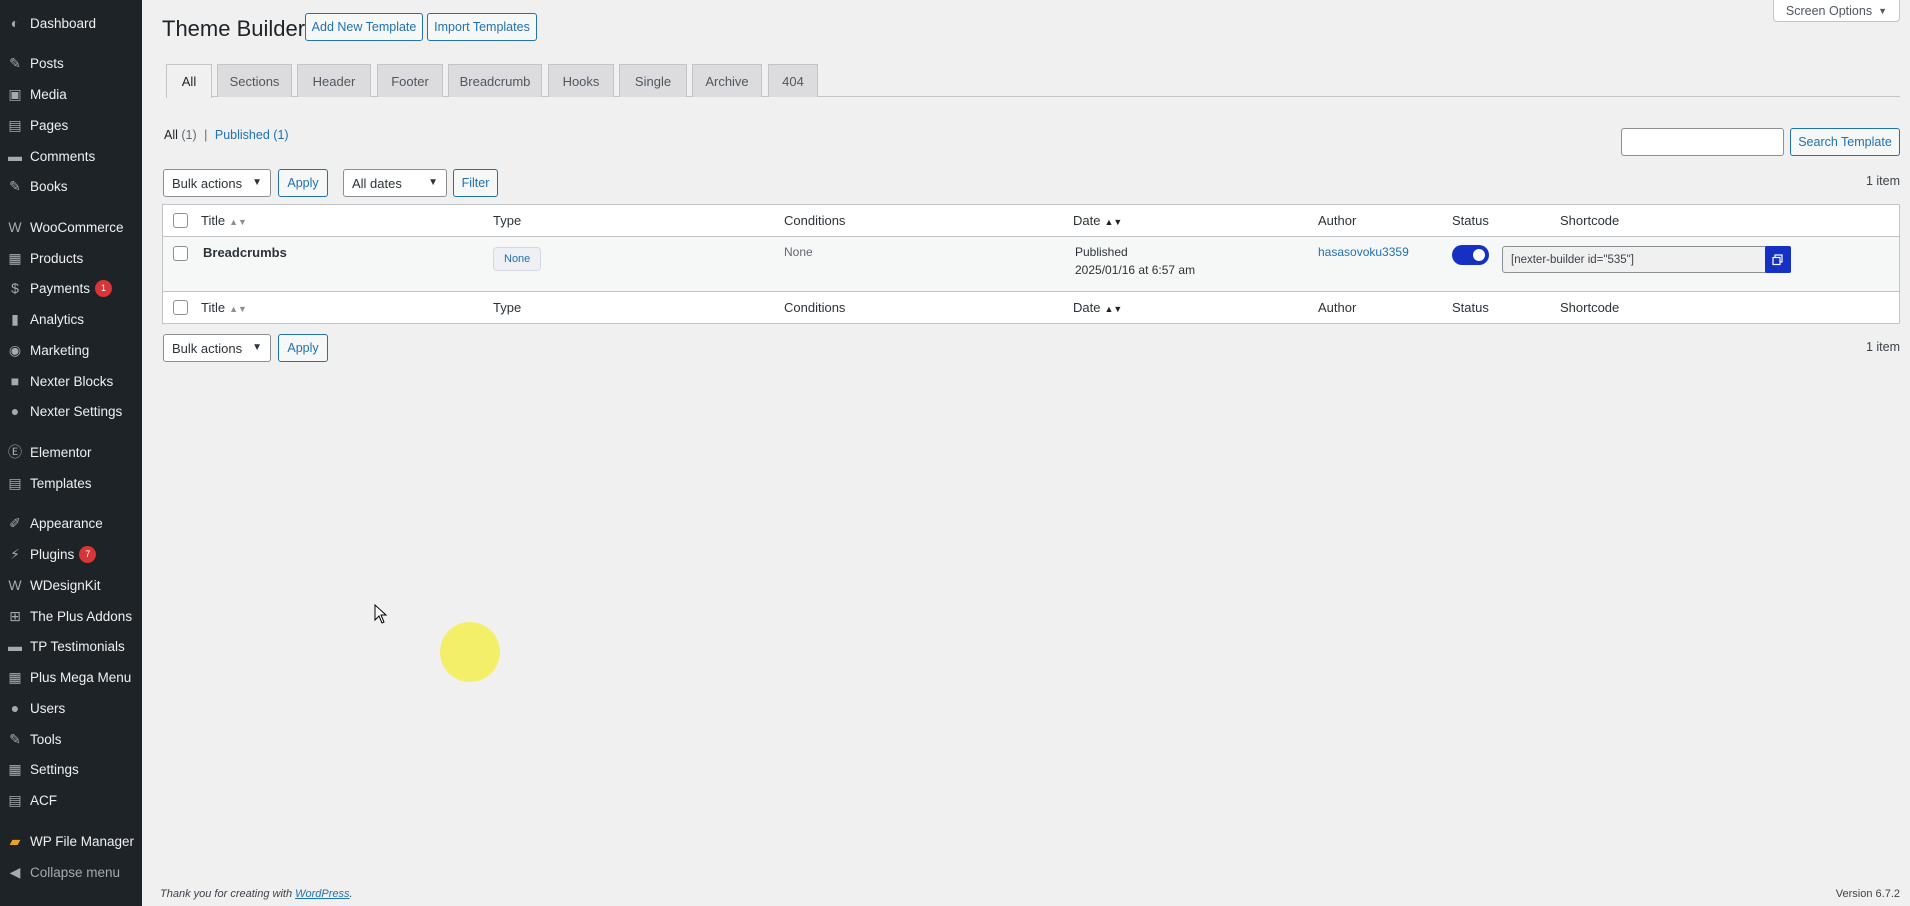 Image resolution: width=1910 pixels, height=906 pixels. What do you see at coordinates (71, 186) in the screenshot?
I see `sidebar-item-books: ✎ Books` at bounding box center [71, 186].